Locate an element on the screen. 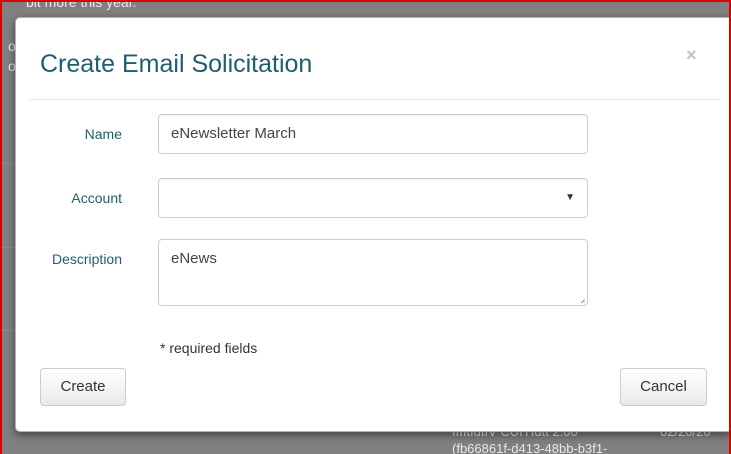 This screenshot has height=454, width=731. chevron-down-icon: ▼ is located at coordinates (570, 197).